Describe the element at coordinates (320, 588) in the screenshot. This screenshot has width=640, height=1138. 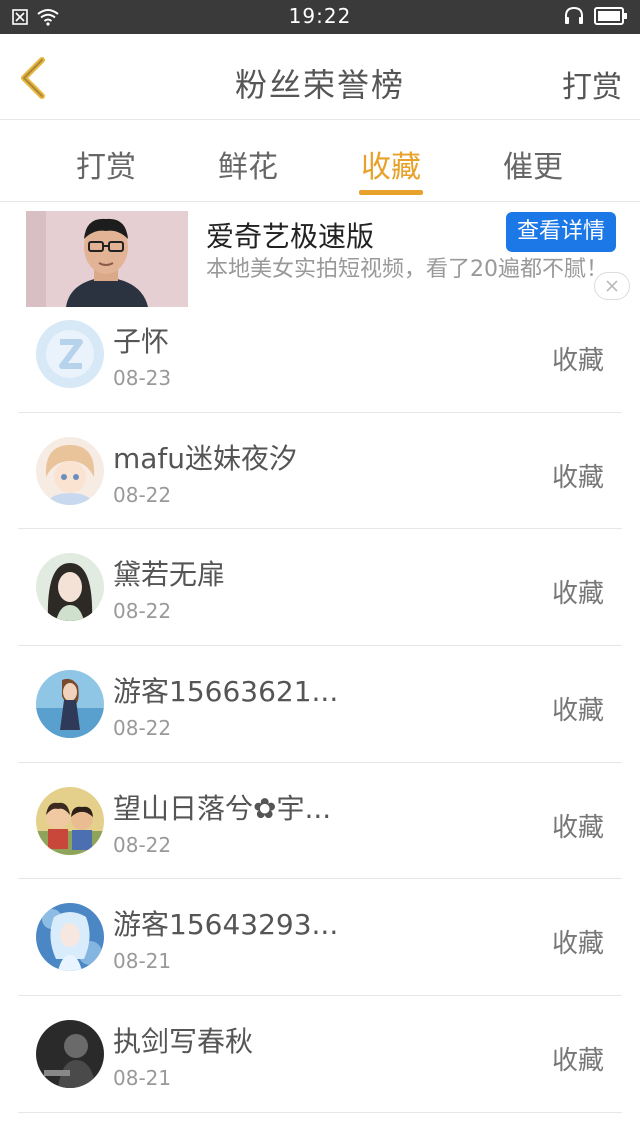
I see `list-item: 黛若无扉 08-22 收藏` at that location.